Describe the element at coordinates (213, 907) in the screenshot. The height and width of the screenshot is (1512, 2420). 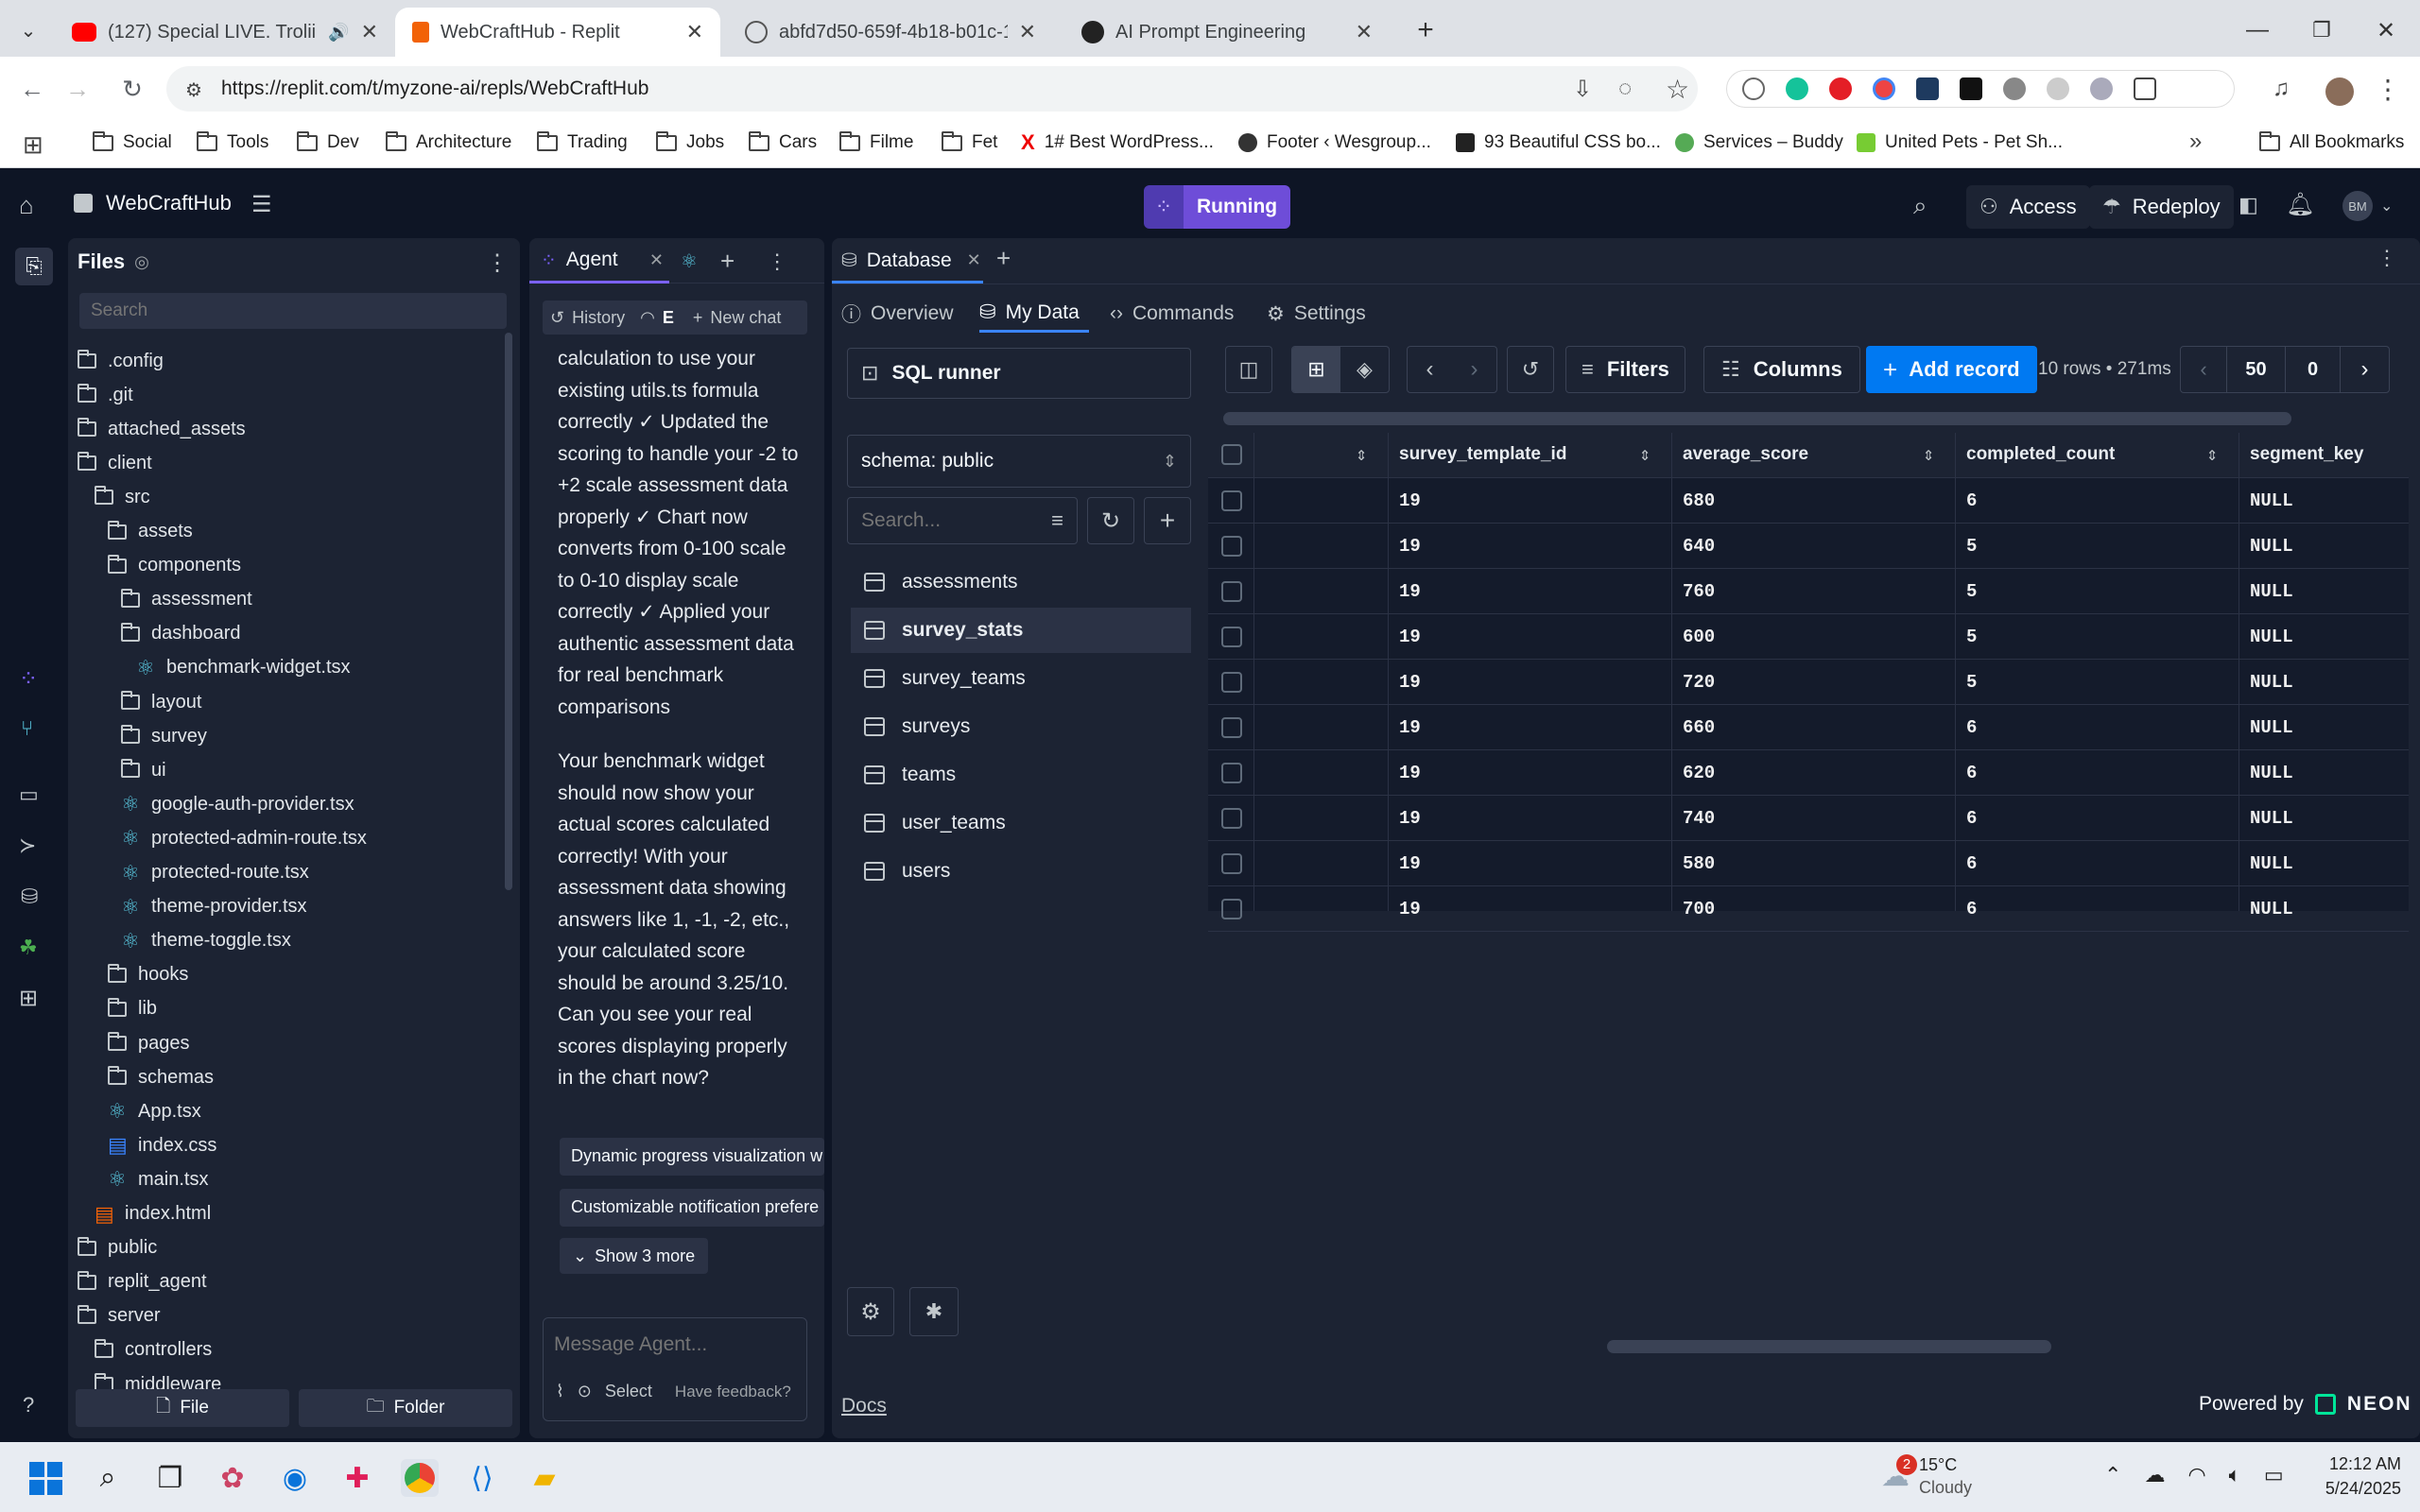
I see `file-item: ⚛ theme-provider.tsx` at that location.